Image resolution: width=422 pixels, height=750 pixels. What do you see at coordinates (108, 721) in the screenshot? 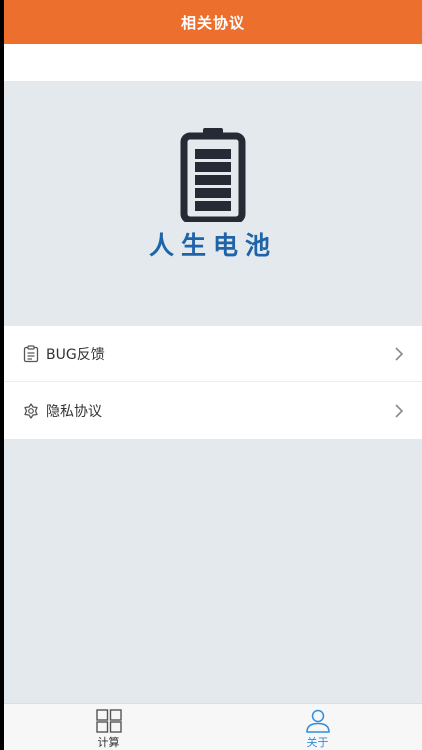
I see `grid-icon` at bounding box center [108, 721].